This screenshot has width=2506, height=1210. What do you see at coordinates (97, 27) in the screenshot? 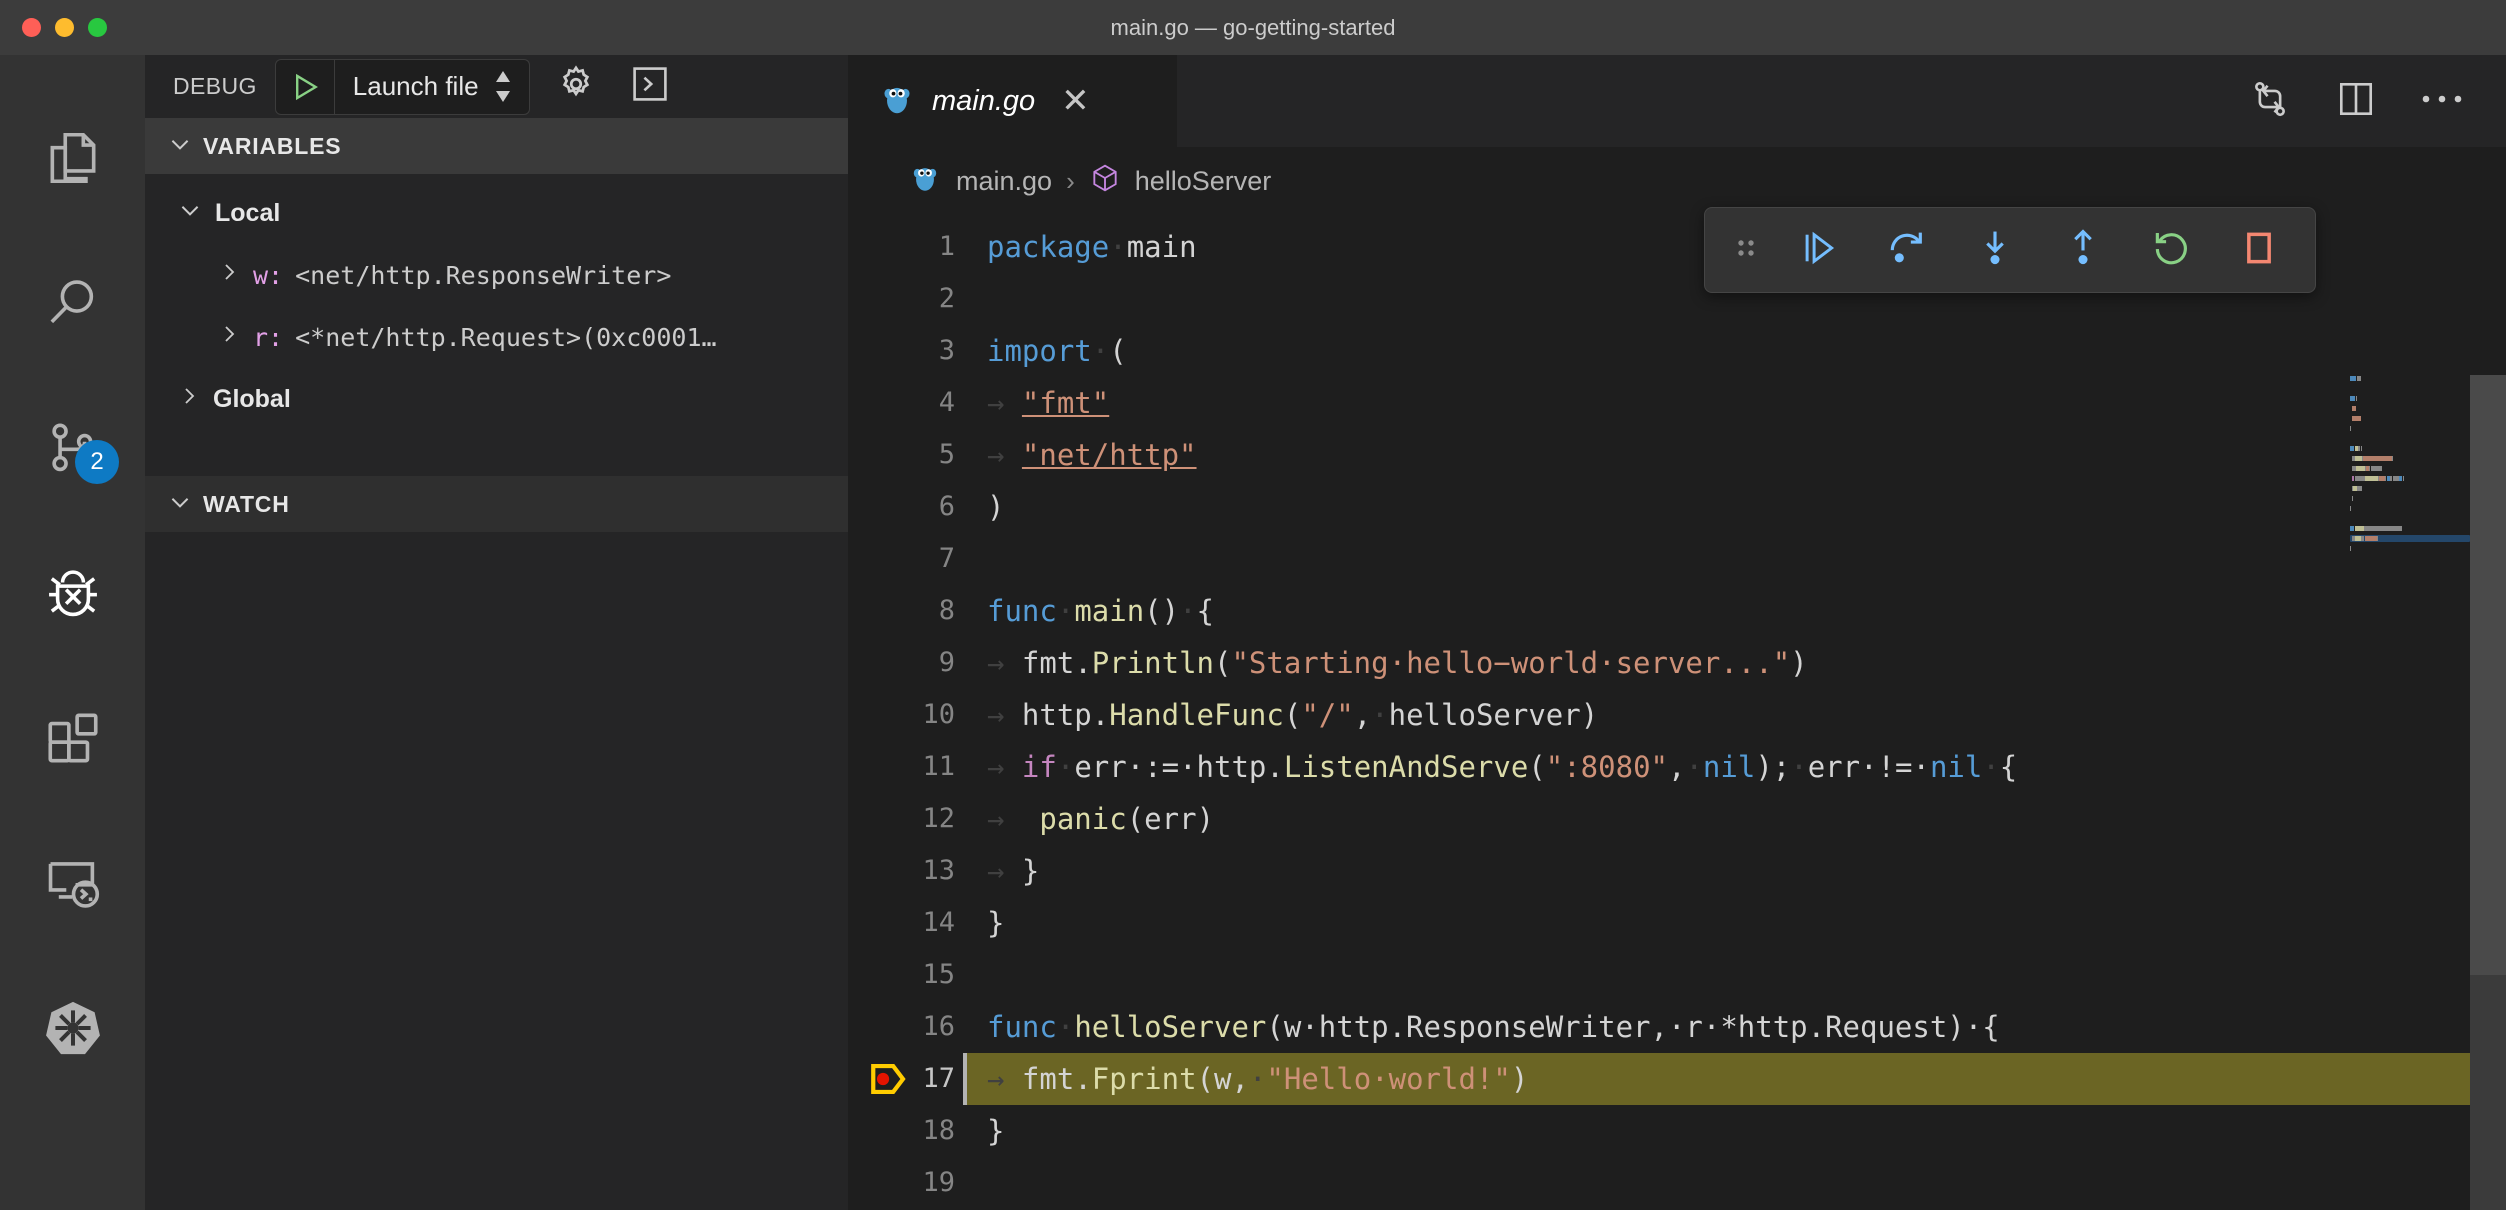
I see `zoom-window-button` at bounding box center [97, 27].